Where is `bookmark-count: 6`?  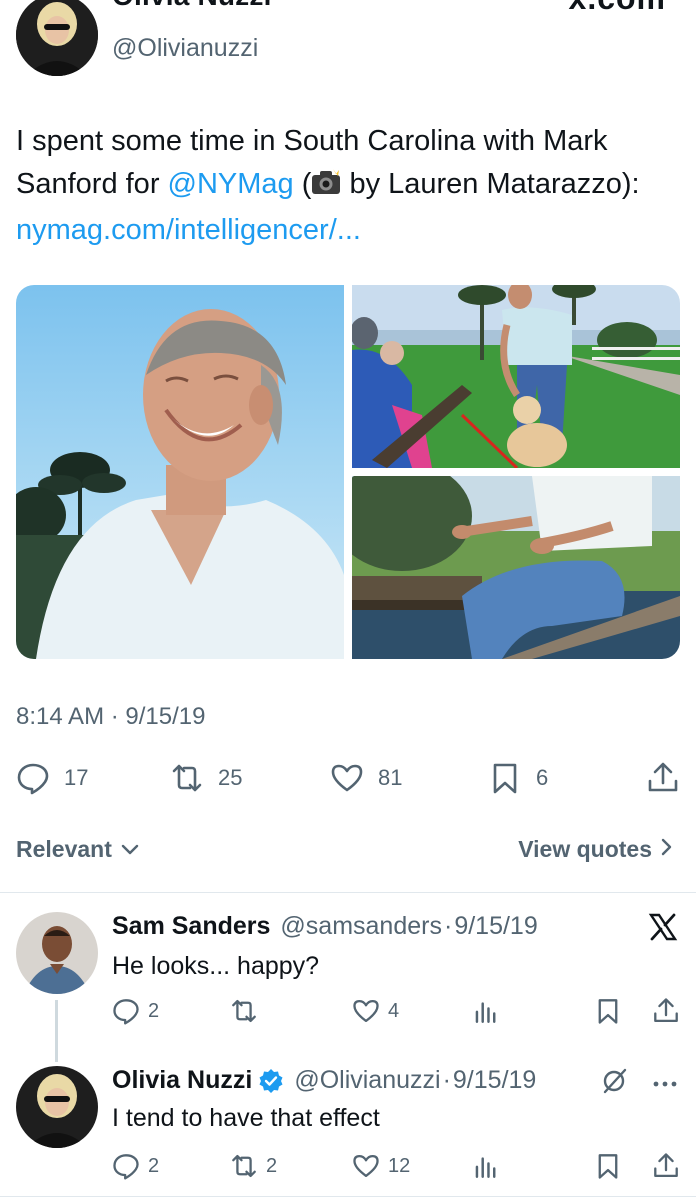
bookmark-count: 6 is located at coordinates (542, 777).